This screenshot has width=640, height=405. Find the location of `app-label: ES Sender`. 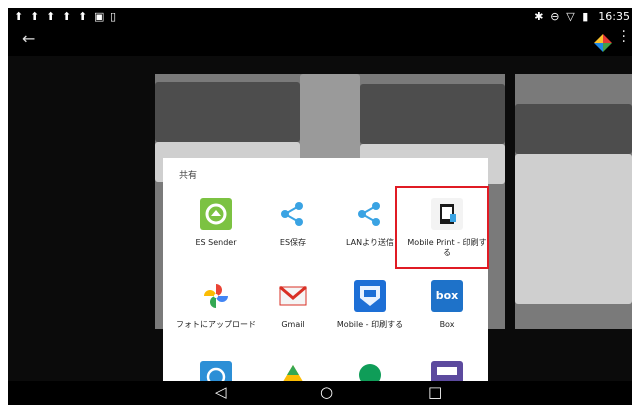

app-label: ES Sender is located at coordinates (216, 242).